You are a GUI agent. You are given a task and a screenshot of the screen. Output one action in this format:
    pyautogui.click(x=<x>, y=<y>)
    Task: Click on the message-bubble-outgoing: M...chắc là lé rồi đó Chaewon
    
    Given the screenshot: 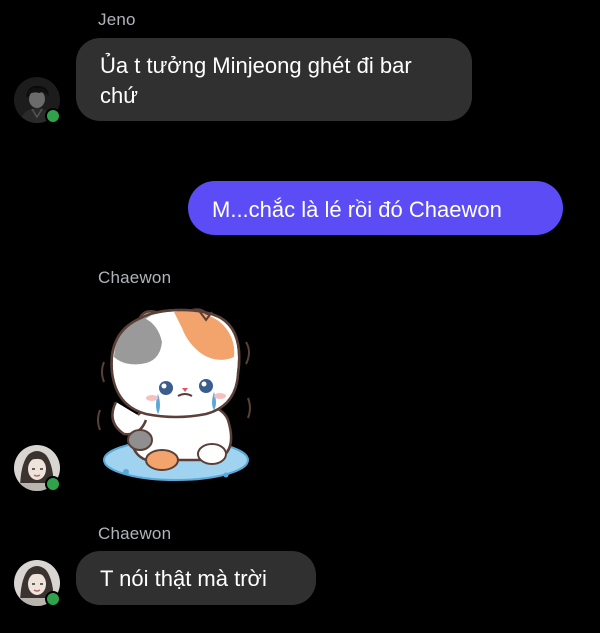 What is the action you would take?
    pyautogui.click(x=375, y=208)
    